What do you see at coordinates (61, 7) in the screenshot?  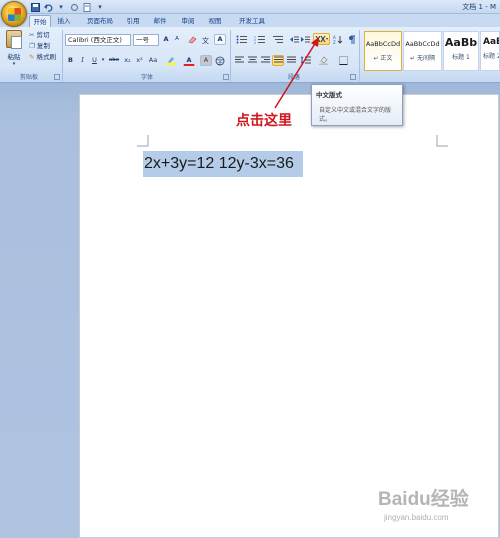 I see `redo-dropdown-icon: ▾` at bounding box center [61, 7].